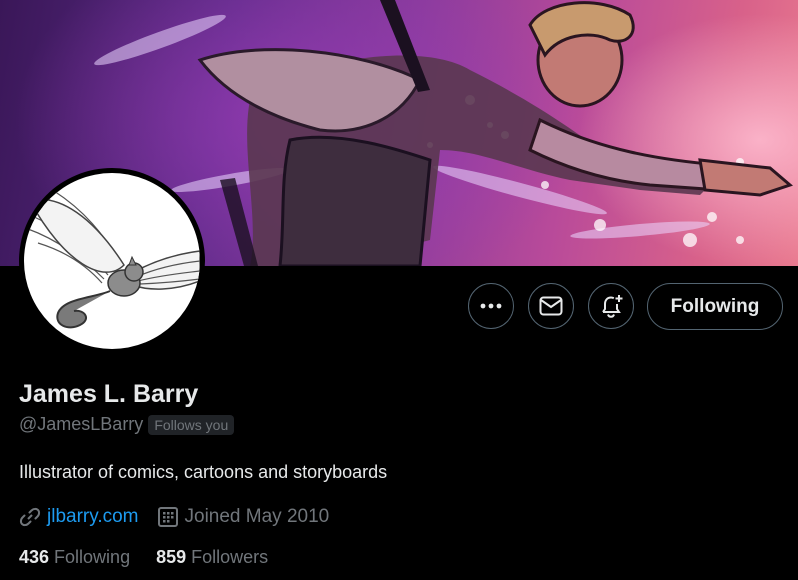 This screenshot has height=580, width=798. I want to click on followers-stat: 859 Followers, so click(212, 557).